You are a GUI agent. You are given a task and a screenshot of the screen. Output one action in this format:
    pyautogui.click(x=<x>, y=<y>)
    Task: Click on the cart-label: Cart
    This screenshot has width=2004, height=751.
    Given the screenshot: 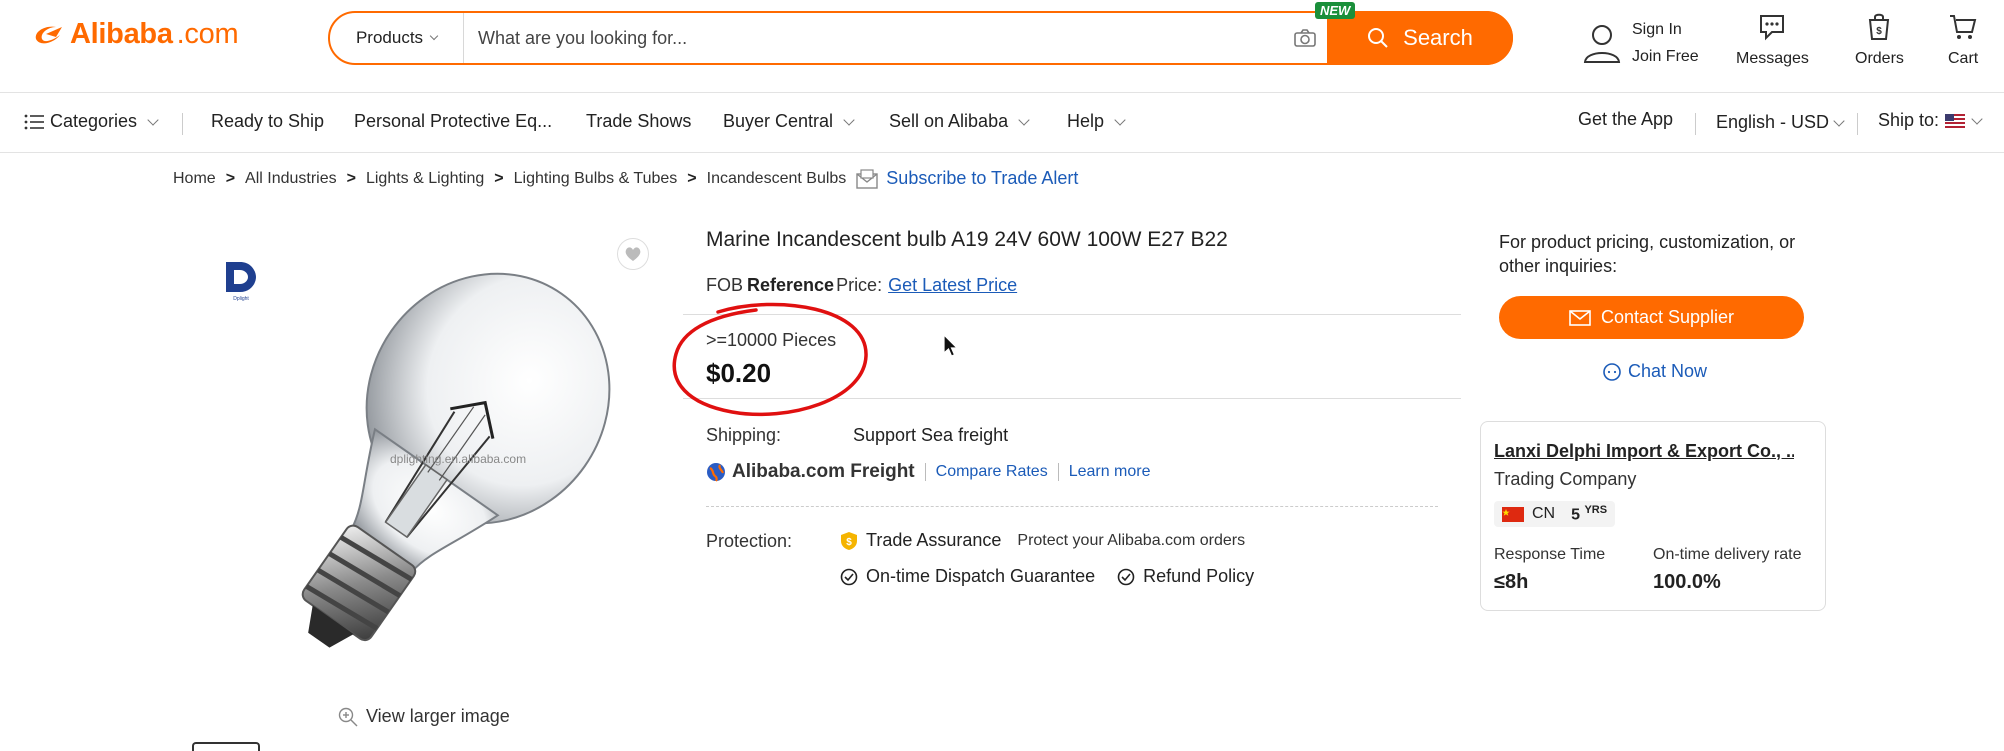 What is the action you would take?
    pyautogui.click(x=1963, y=58)
    